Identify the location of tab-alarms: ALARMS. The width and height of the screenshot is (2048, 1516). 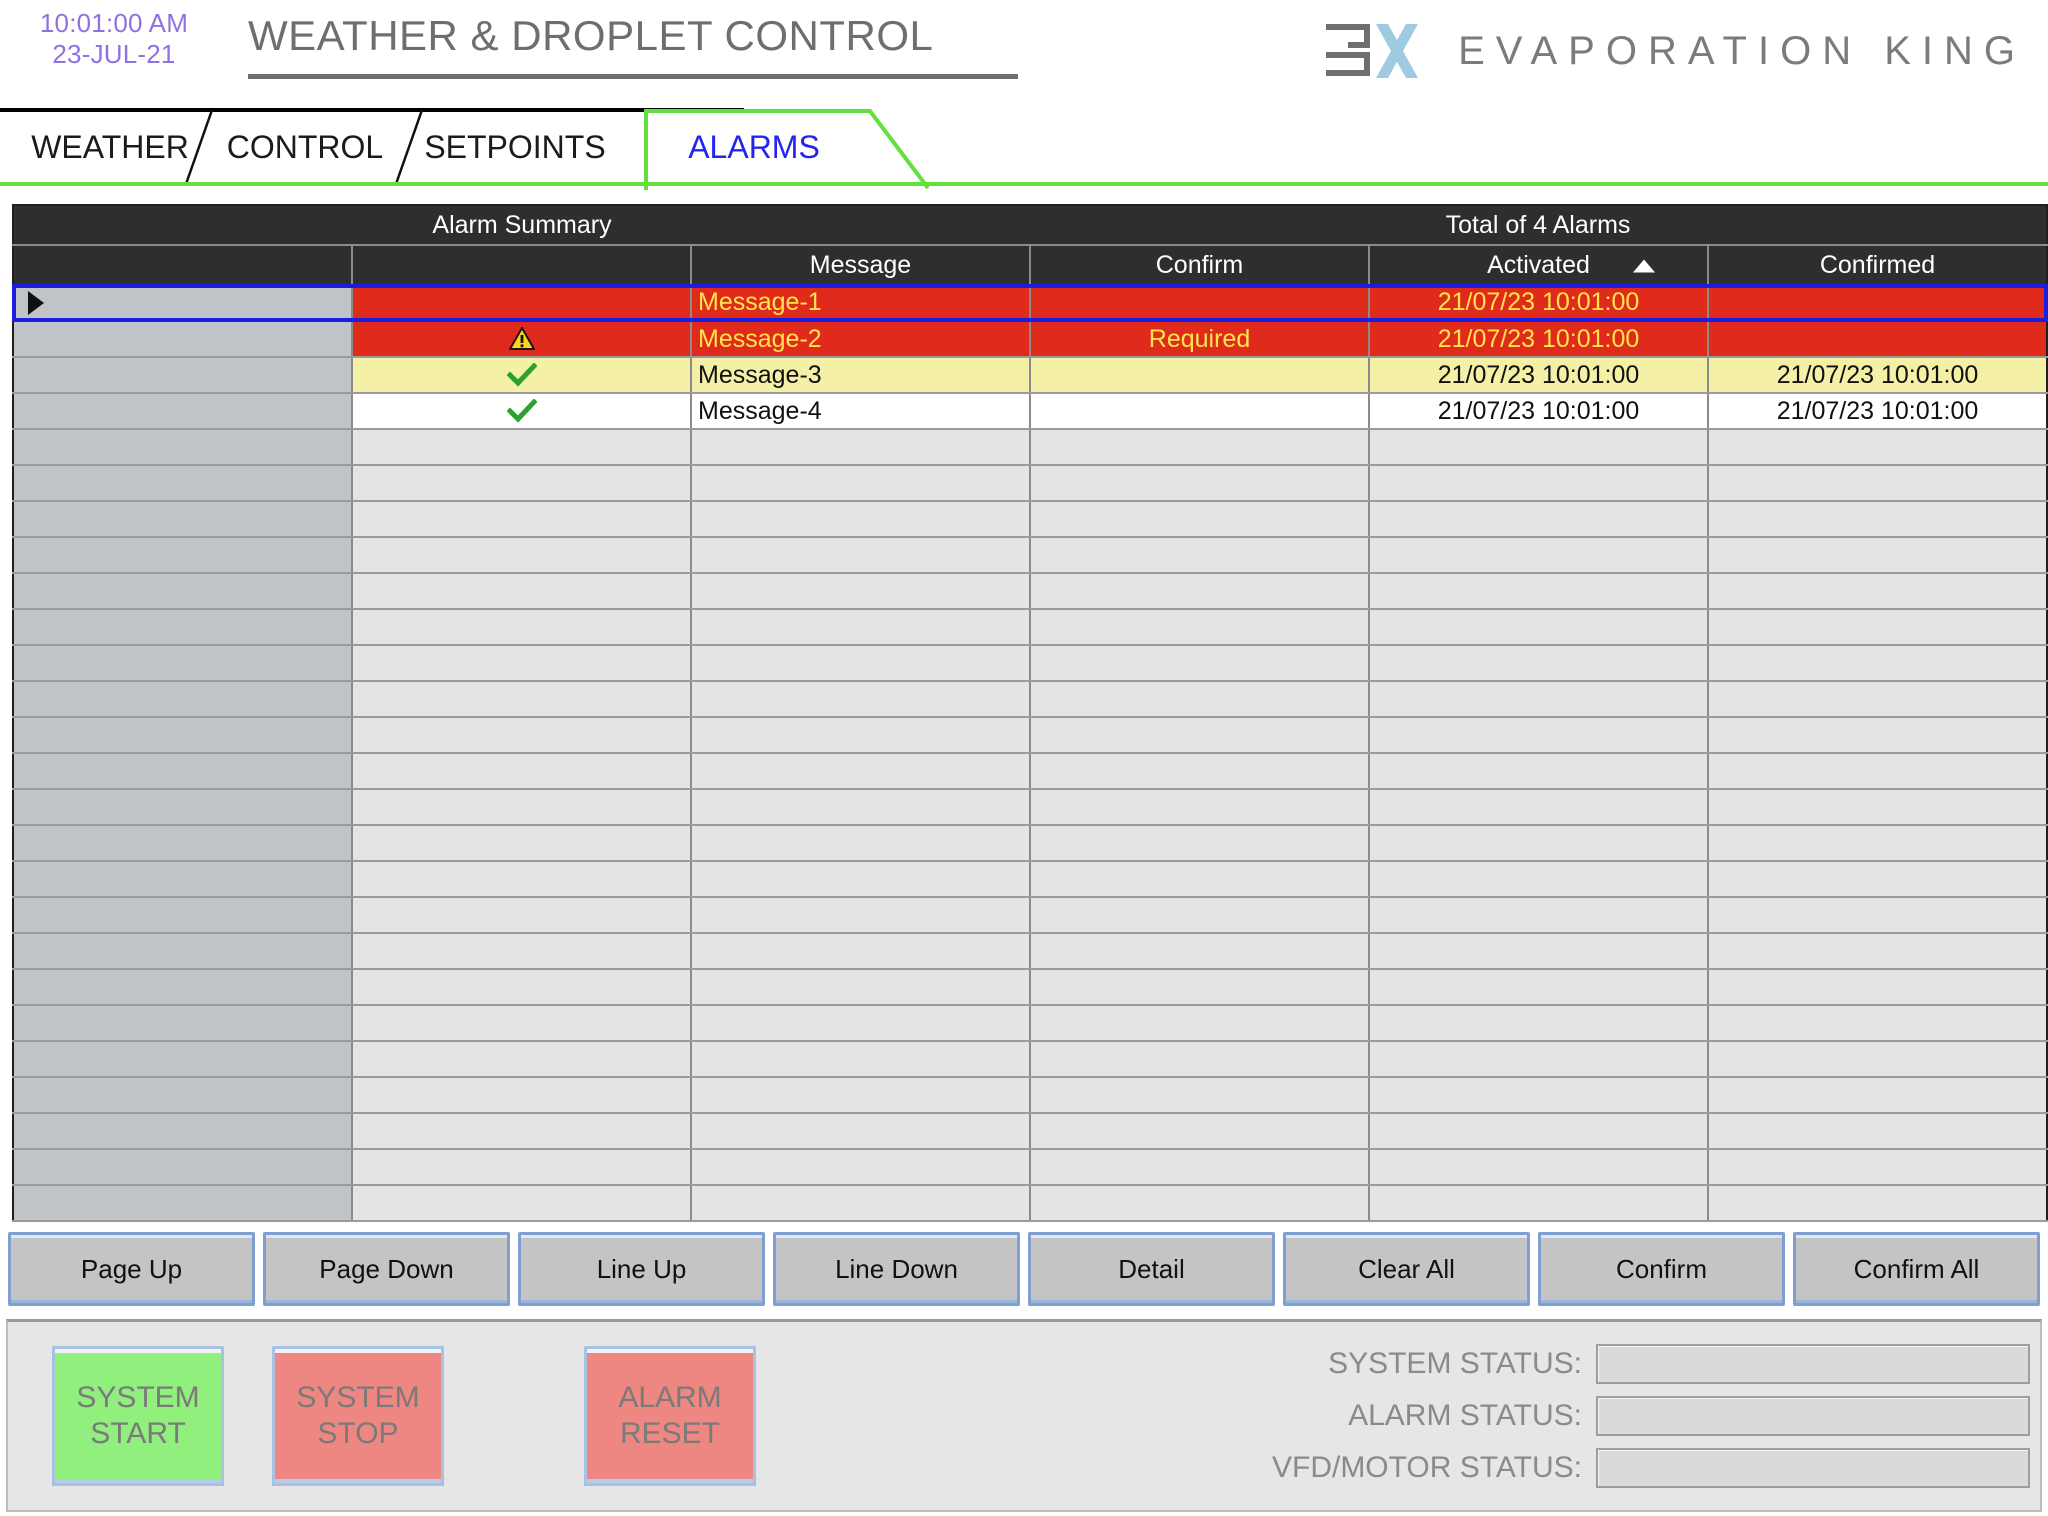
(787, 149).